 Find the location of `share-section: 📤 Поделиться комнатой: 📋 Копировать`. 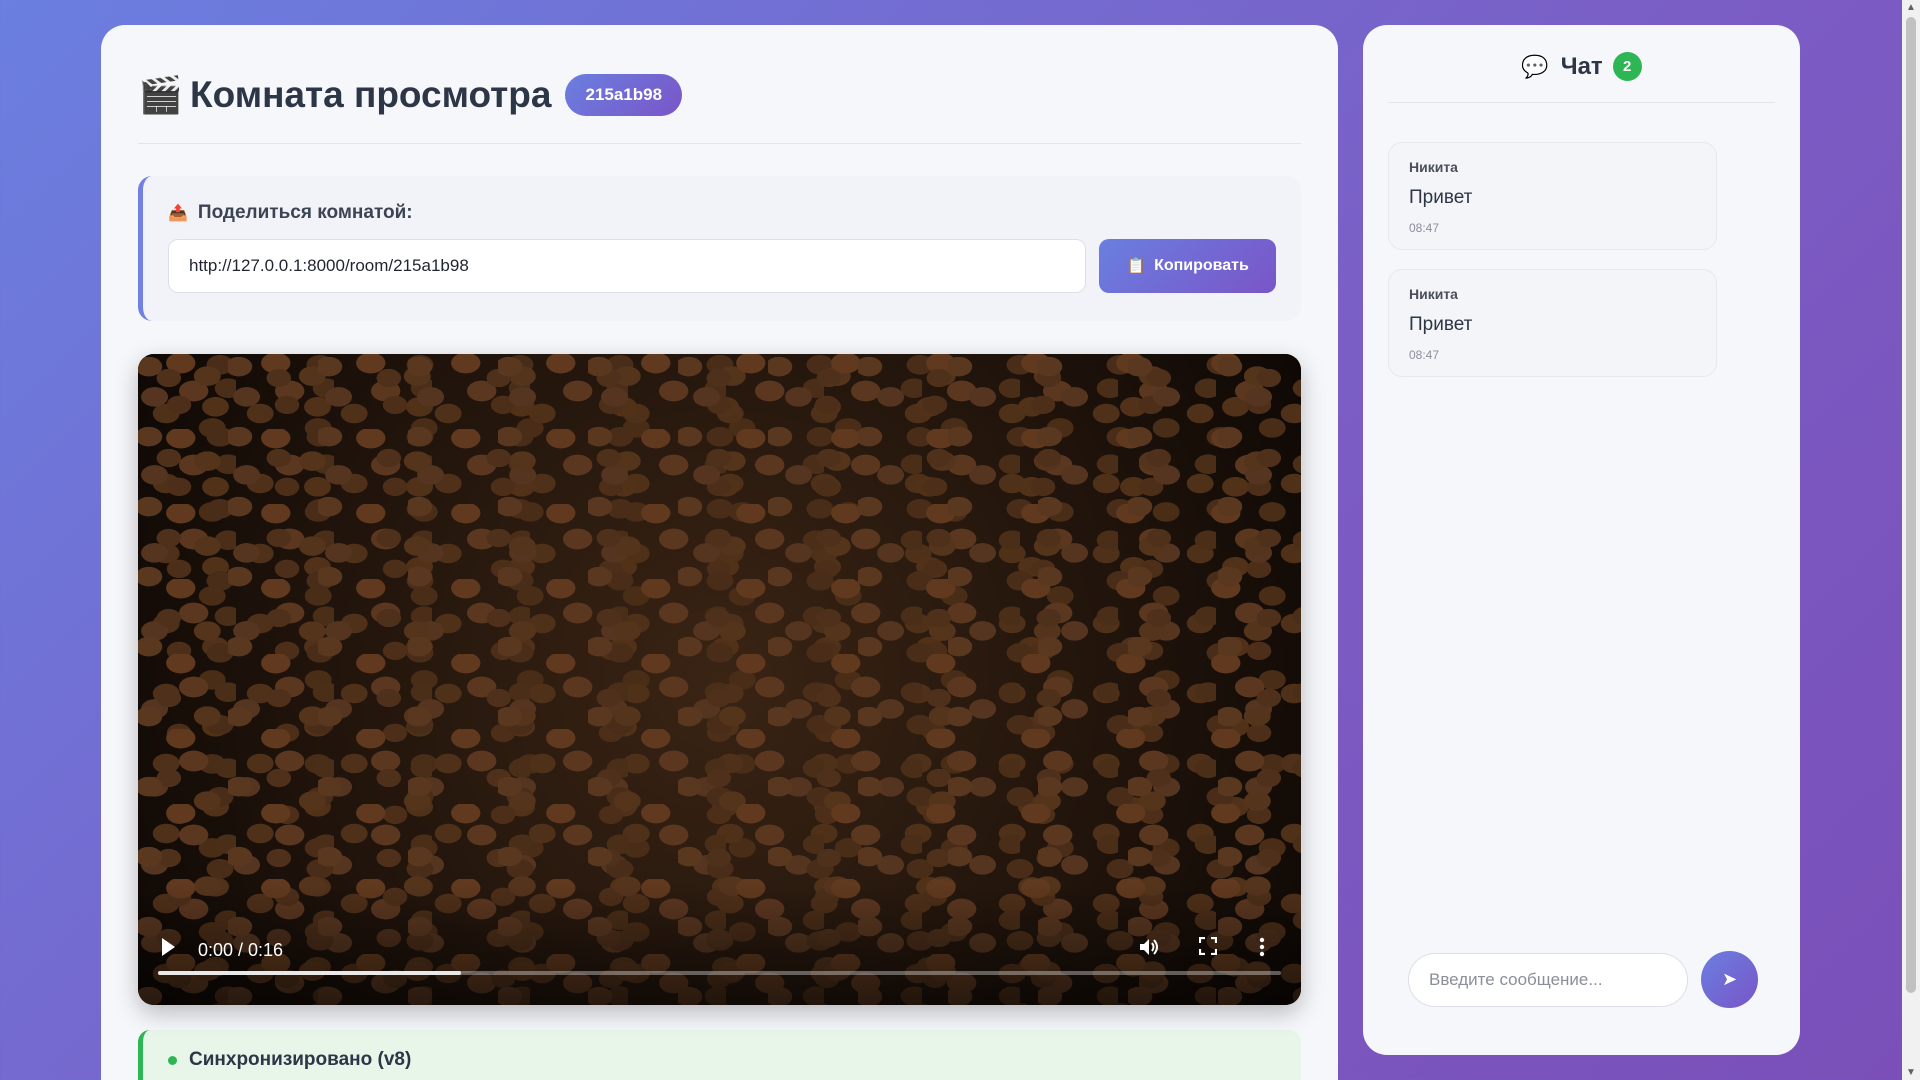

share-section: 📤 Поделиться комнатой: 📋 Копировать is located at coordinates (719, 248).